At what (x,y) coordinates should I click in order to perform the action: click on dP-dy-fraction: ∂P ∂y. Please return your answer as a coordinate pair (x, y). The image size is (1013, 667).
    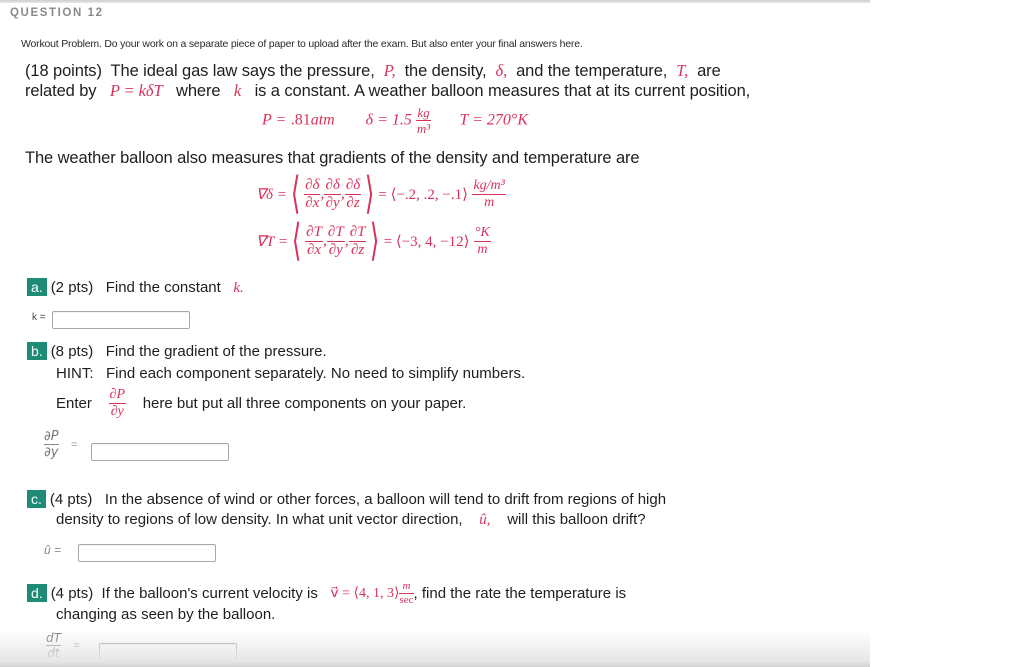
    Looking at the image, I should click on (117, 402).